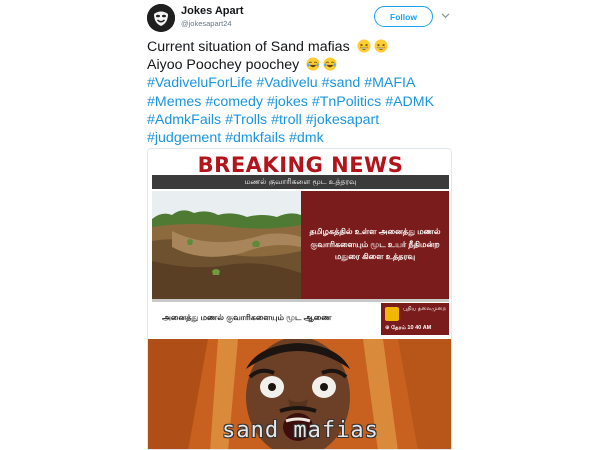  Describe the element at coordinates (246, 120) in the screenshot. I see `hashtag-link: #Trolls` at that location.